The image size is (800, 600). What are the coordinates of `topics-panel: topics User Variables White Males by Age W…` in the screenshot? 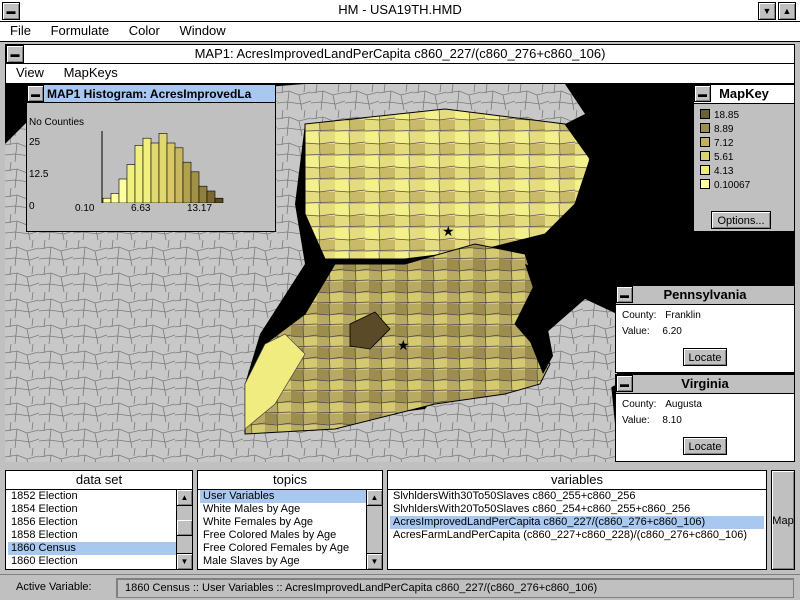 It's located at (290, 520).